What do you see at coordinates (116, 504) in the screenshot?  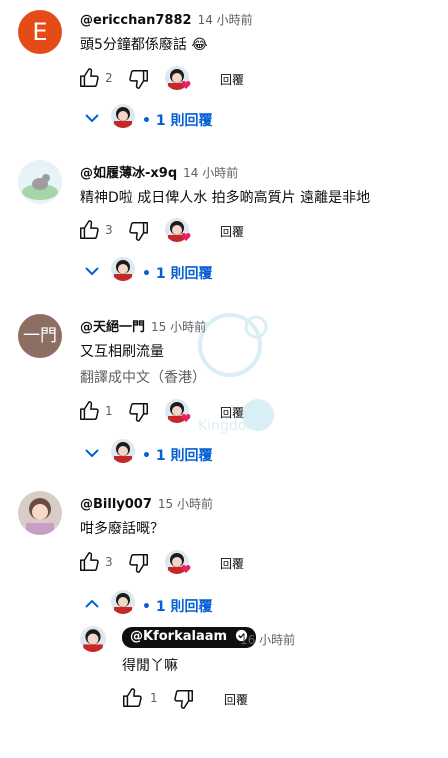 I see `comment-author: @Billy007` at bounding box center [116, 504].